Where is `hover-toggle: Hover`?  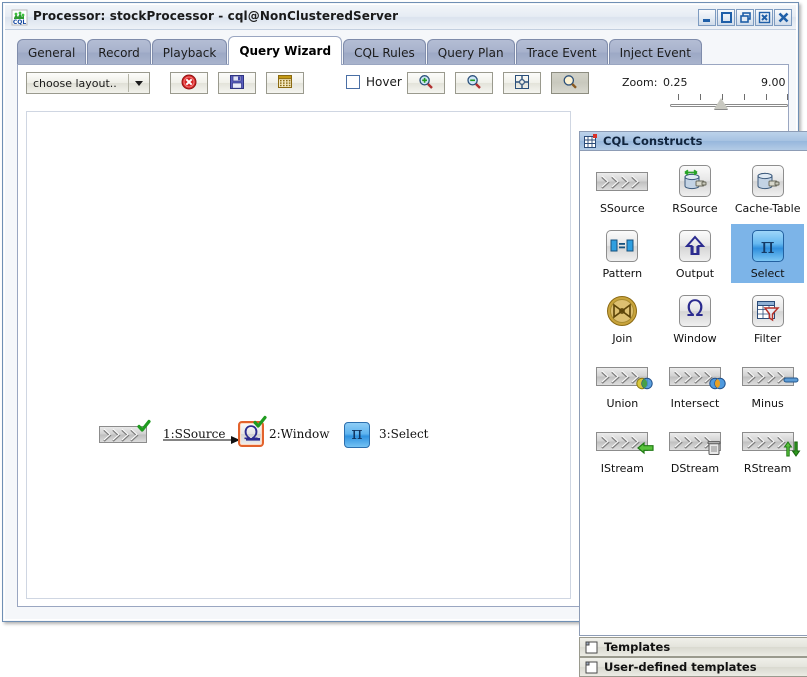
hover-toggle: Hover is located at coordinates (374, 82).